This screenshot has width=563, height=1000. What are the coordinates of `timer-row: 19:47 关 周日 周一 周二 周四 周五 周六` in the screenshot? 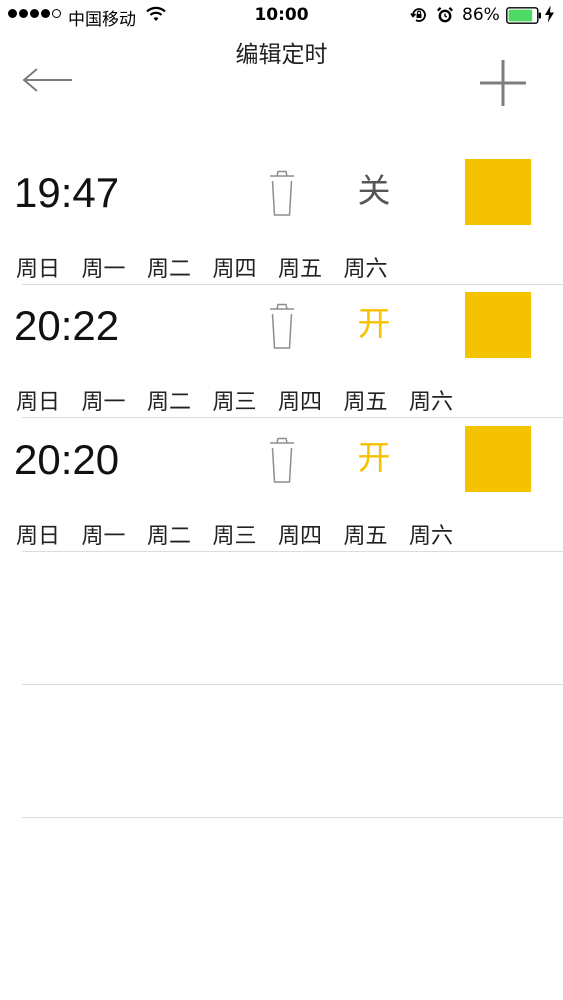 It's located at (281, 226).